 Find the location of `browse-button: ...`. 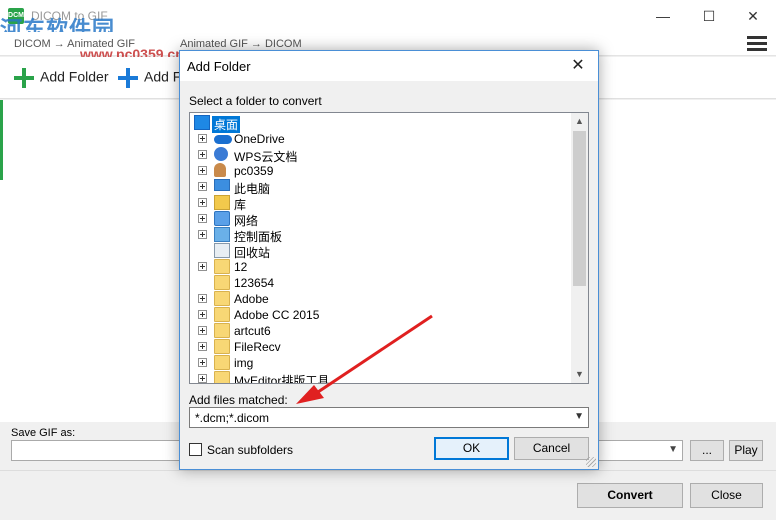

browse-button: ... is located at coordinates (707, 450).